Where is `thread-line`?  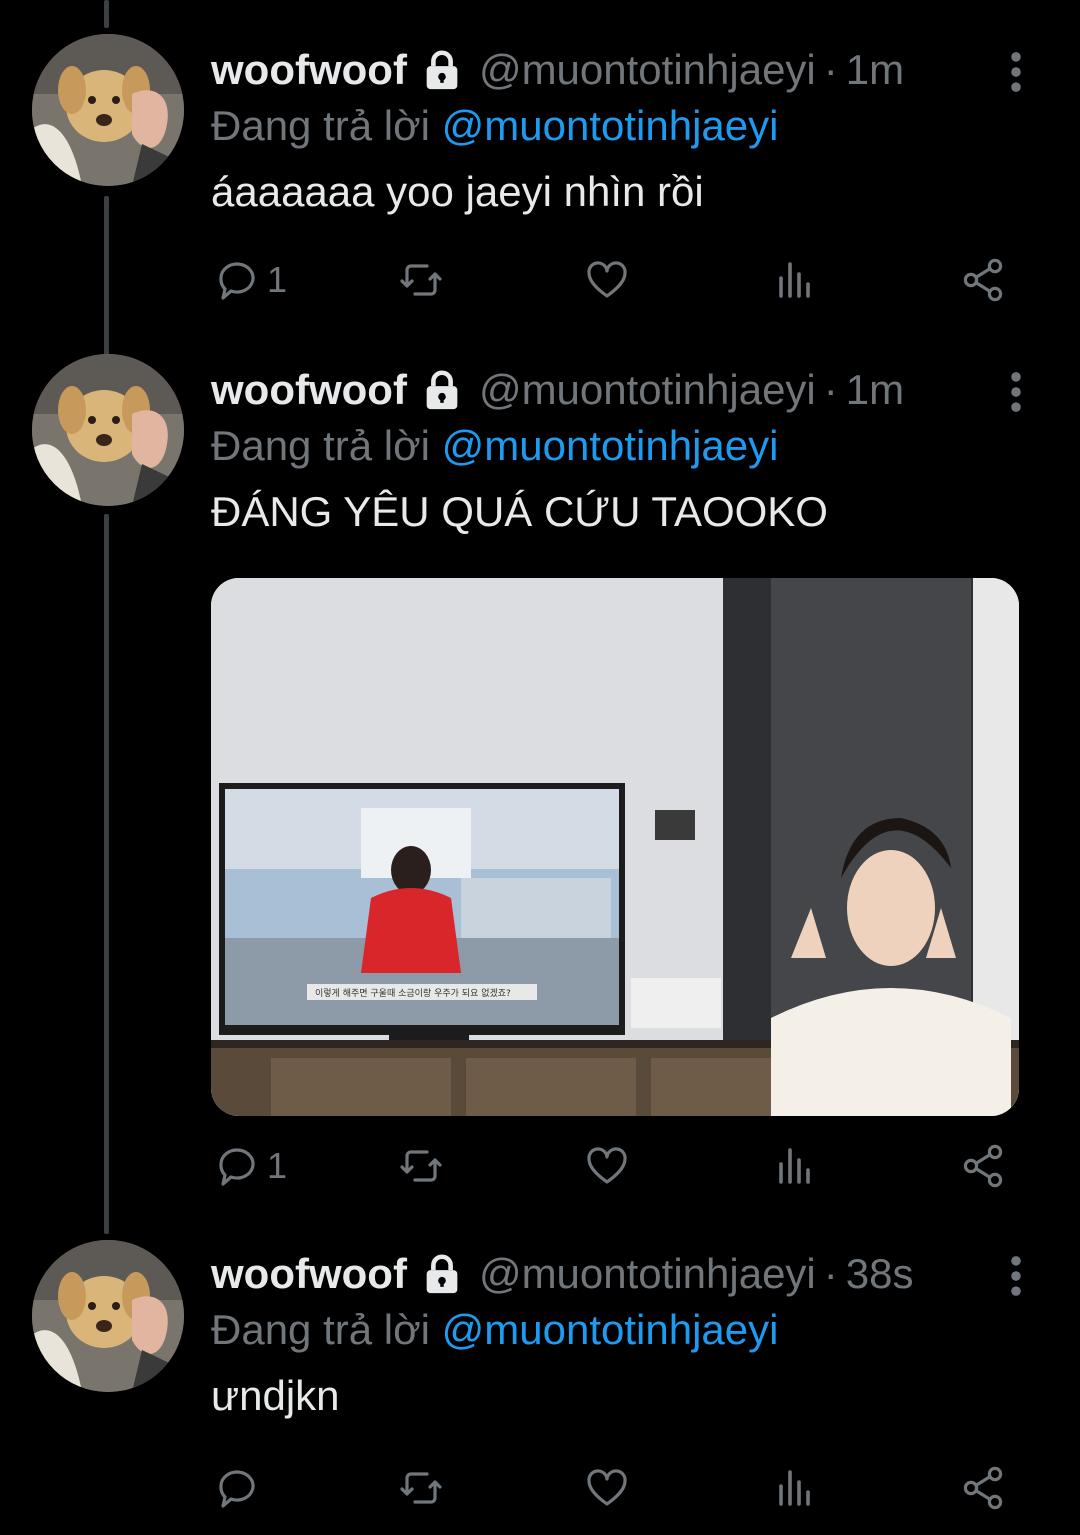
thread-line is located at coordinates (106, 14).